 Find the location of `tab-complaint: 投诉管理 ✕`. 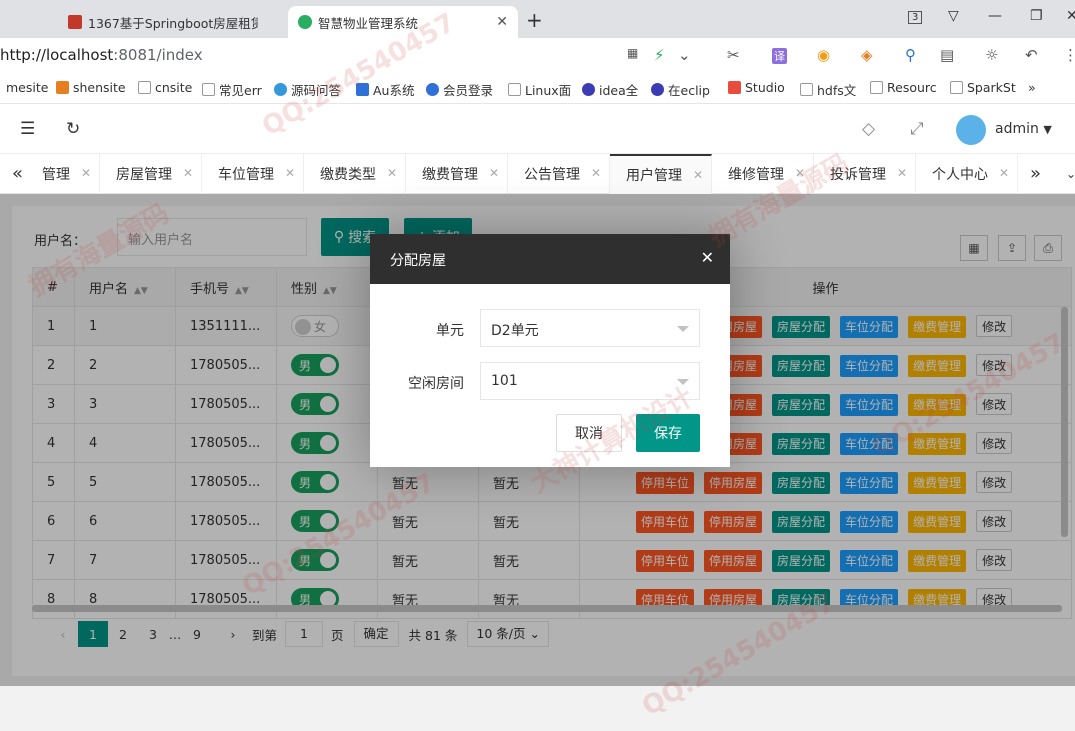

tab-complaint: 投诉管理 ✕ is located at coordinates (865, 174).